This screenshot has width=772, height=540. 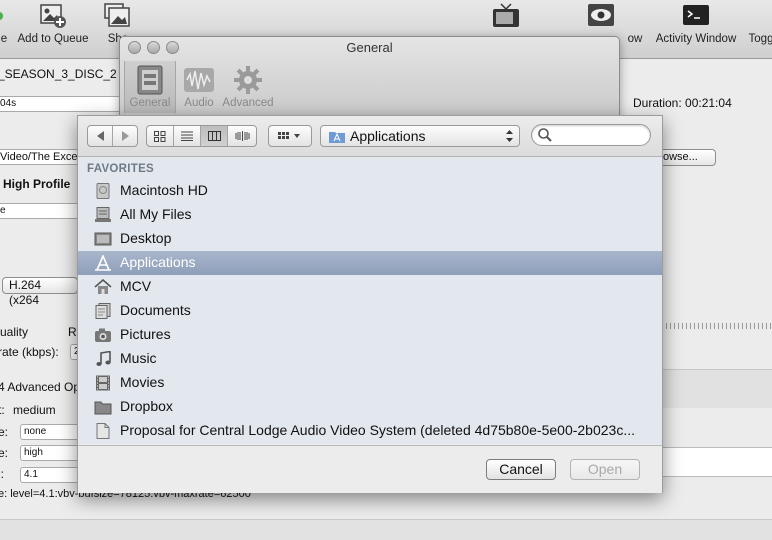 What do you see at coordinates (370, 407) in the screenshot?
I see `sidebar-item-dropbox: Dropbox` at bounding box center [370, 407].